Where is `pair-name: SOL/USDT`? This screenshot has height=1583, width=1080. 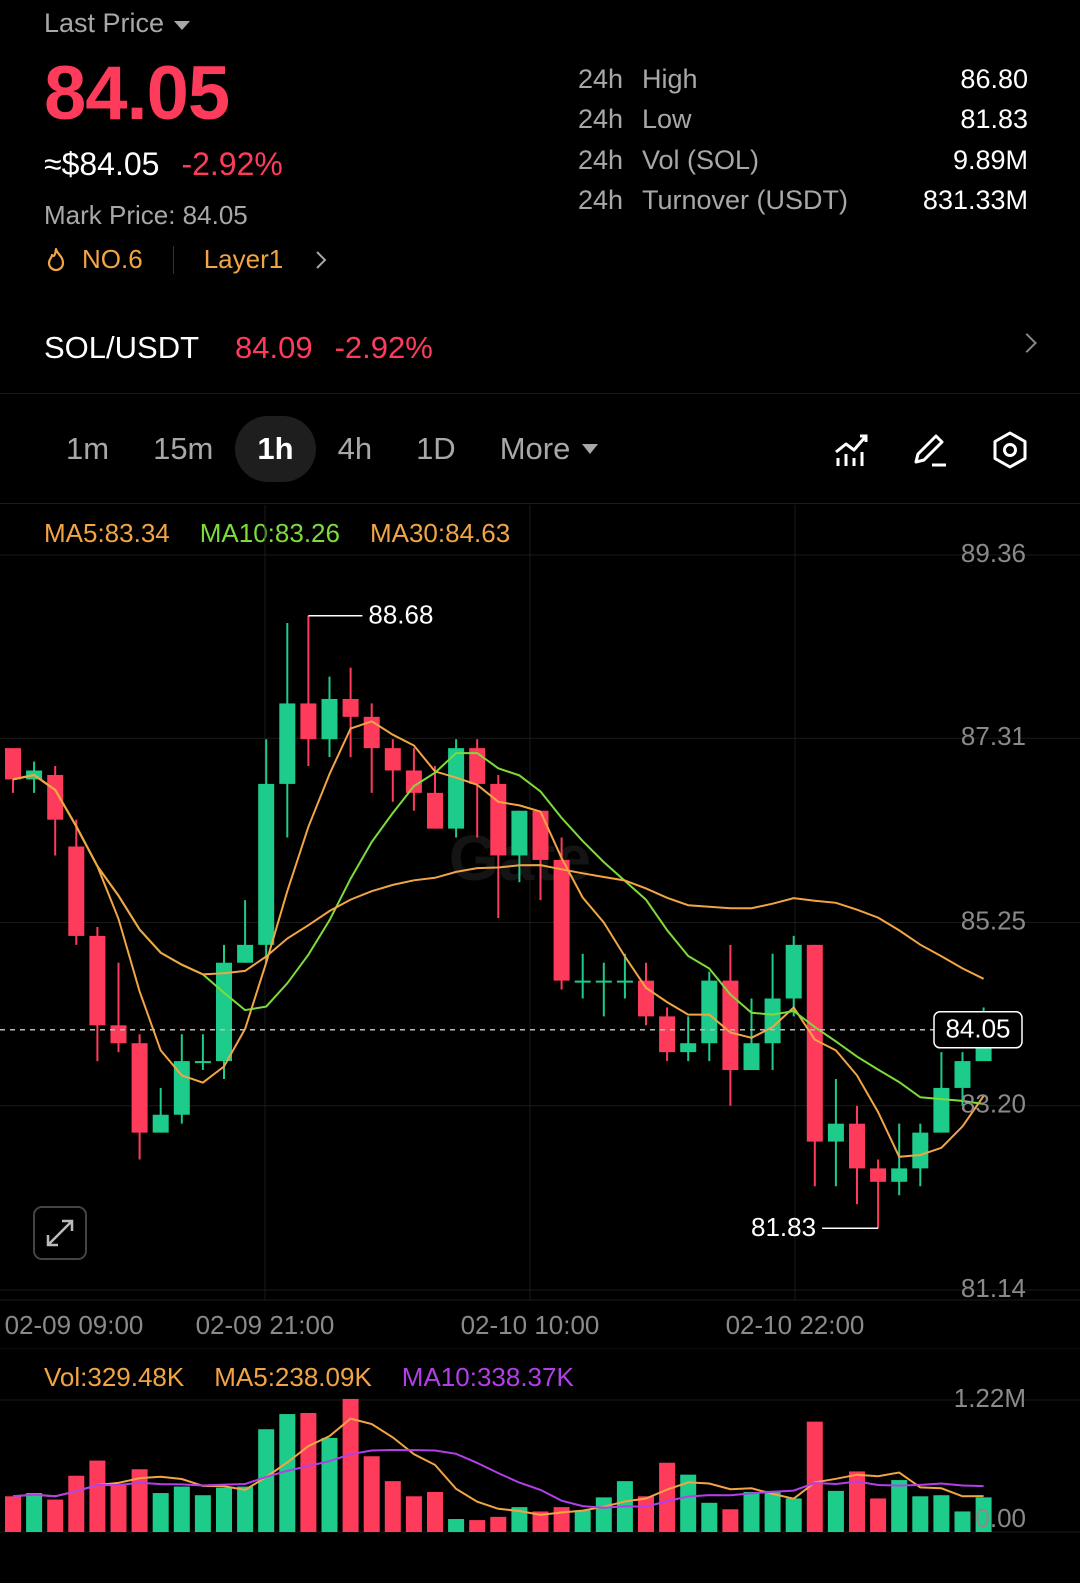 pair-name: SOL/USDT is located at coordinates (122, 347).